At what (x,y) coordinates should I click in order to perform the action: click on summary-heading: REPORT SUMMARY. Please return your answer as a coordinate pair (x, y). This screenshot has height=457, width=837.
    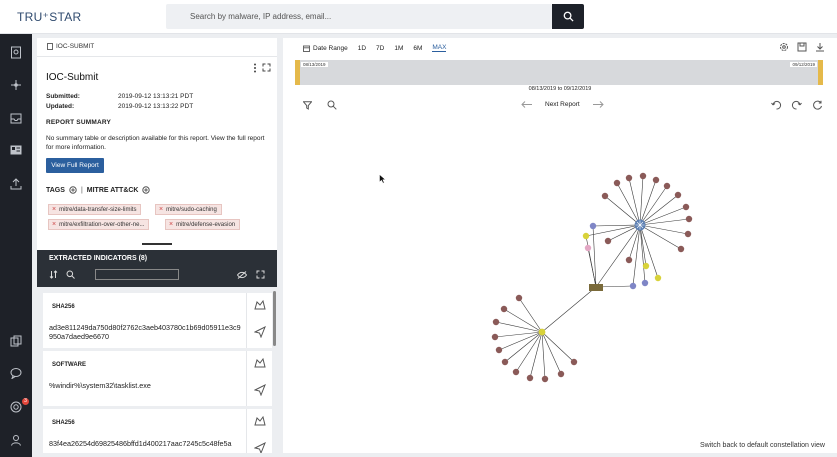
    Looking at the image, I should click on (79, 122).